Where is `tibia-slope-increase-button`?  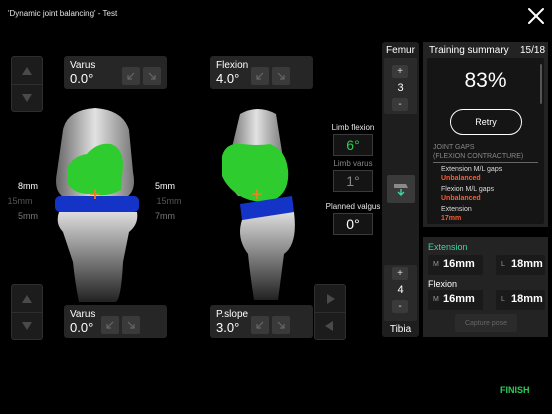 tibia-slope-increase-button is located at coordinates (281, 325).